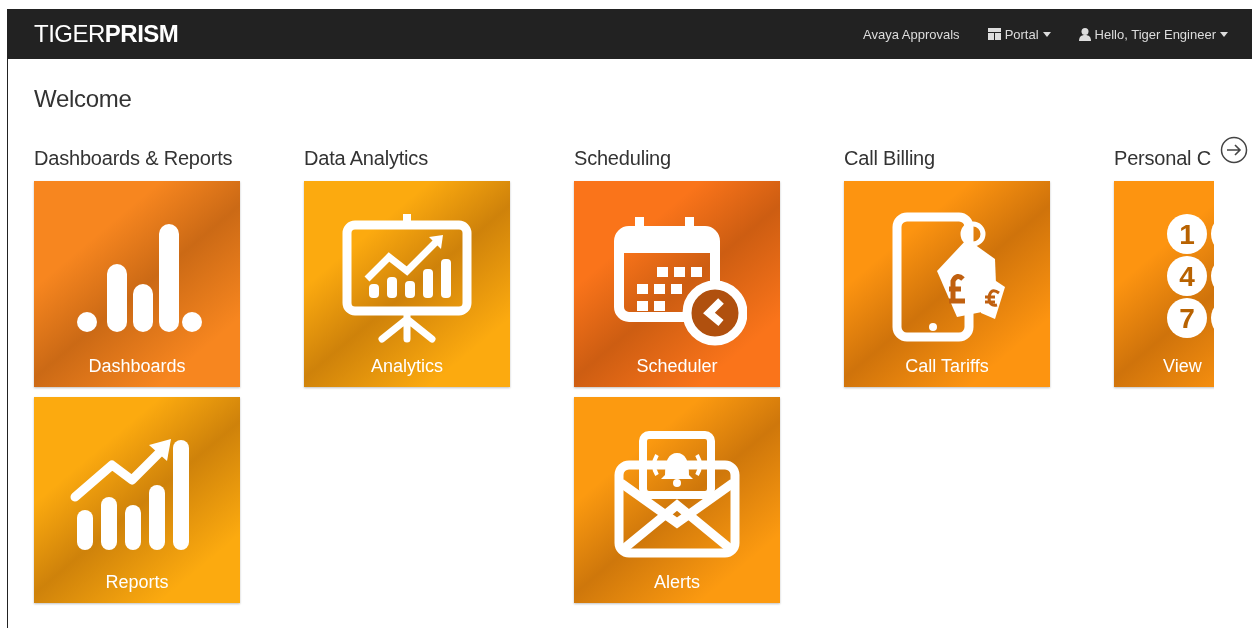 This screenshot has width=1252, height=628. What do you see at coordinates (911, 34) in the screenshot?
I see `nav-link: Avaya Approvals` at bounding box center [911, 34].